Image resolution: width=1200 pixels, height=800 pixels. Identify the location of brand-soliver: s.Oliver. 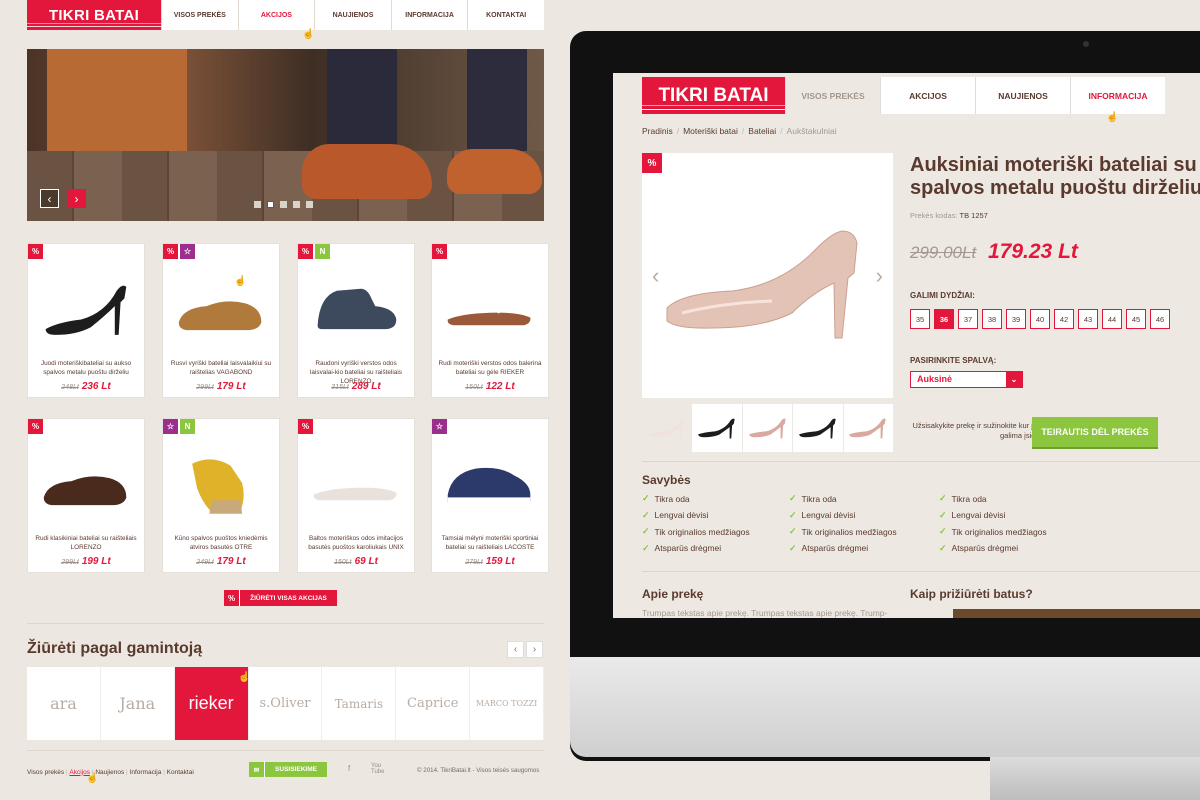
(286, 703).